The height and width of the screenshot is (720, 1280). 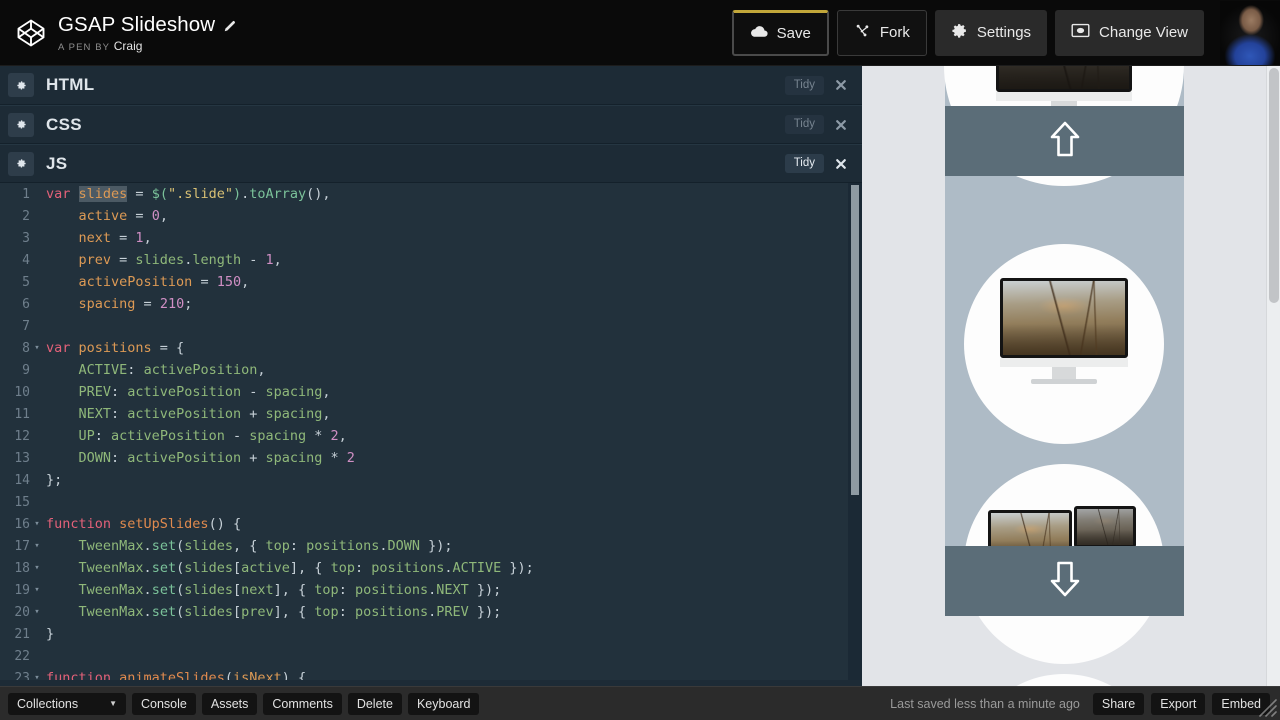 I want to click on code-line: 14};, so click(x=431, y=480).